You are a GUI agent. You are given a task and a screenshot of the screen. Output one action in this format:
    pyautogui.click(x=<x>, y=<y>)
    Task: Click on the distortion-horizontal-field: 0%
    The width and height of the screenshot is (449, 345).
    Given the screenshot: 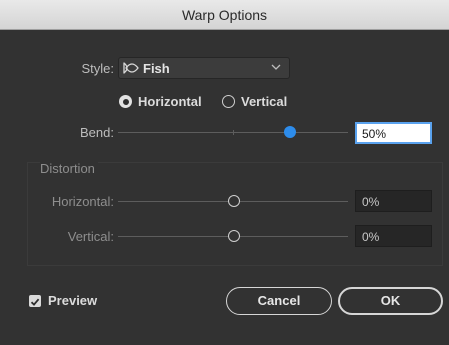 What is the action you would take?
    pyautogui.click(x=393, y=201)
    